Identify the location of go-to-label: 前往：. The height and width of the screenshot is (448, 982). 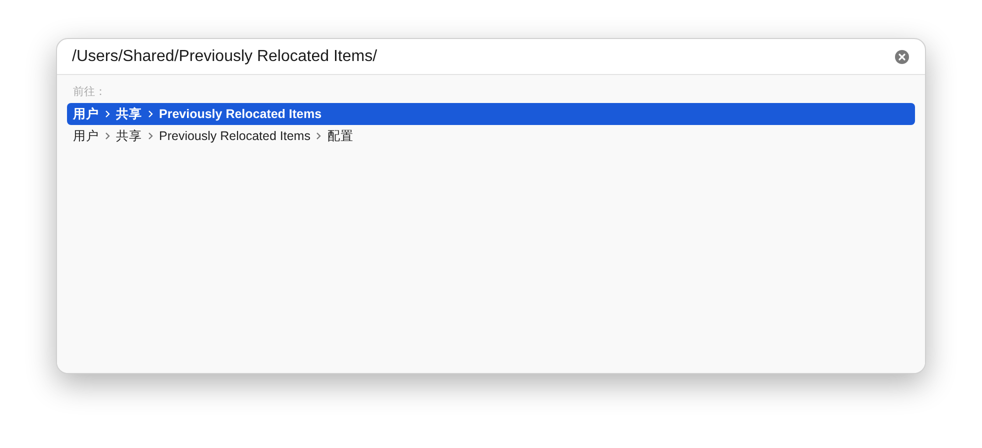
(89, 92).